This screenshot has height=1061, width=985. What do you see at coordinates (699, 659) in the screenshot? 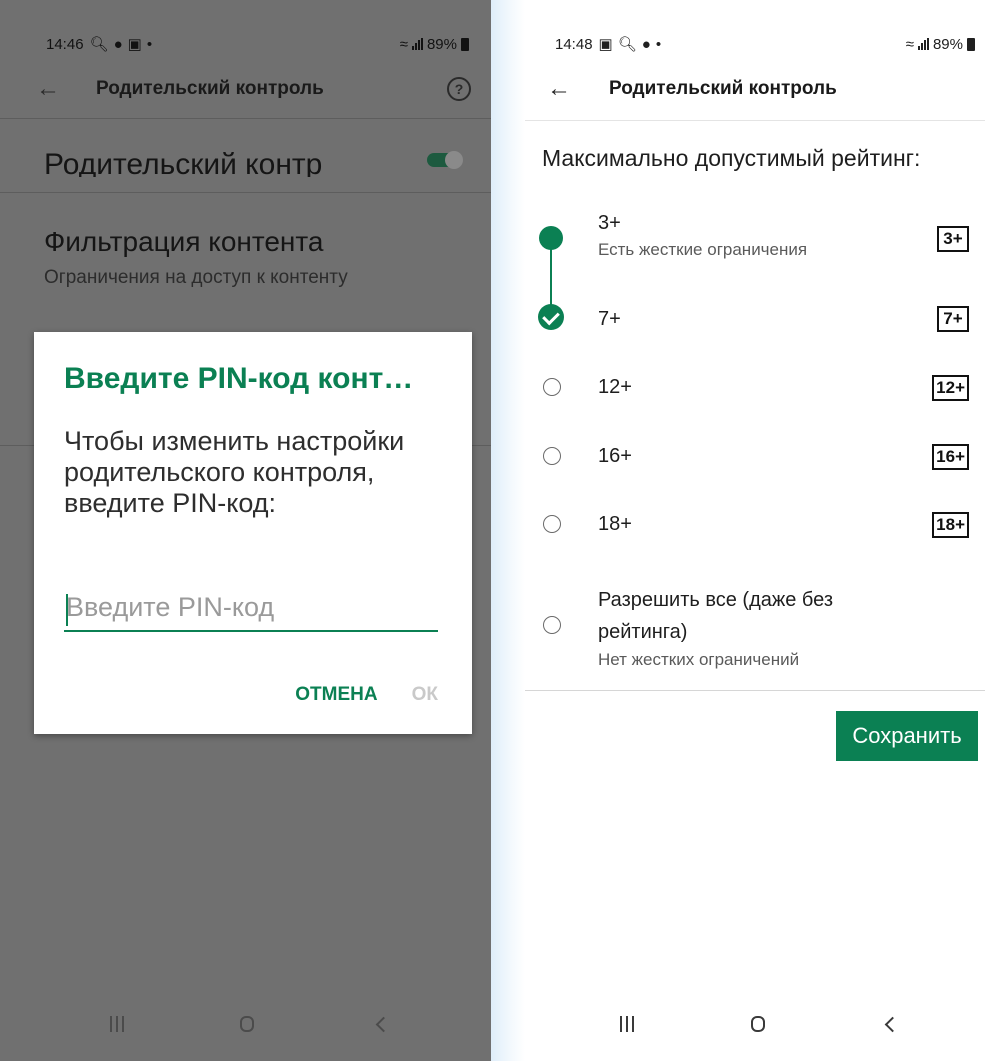
I see `rating-description: Нет жестких ограничений` at bounding box center [699, 659].